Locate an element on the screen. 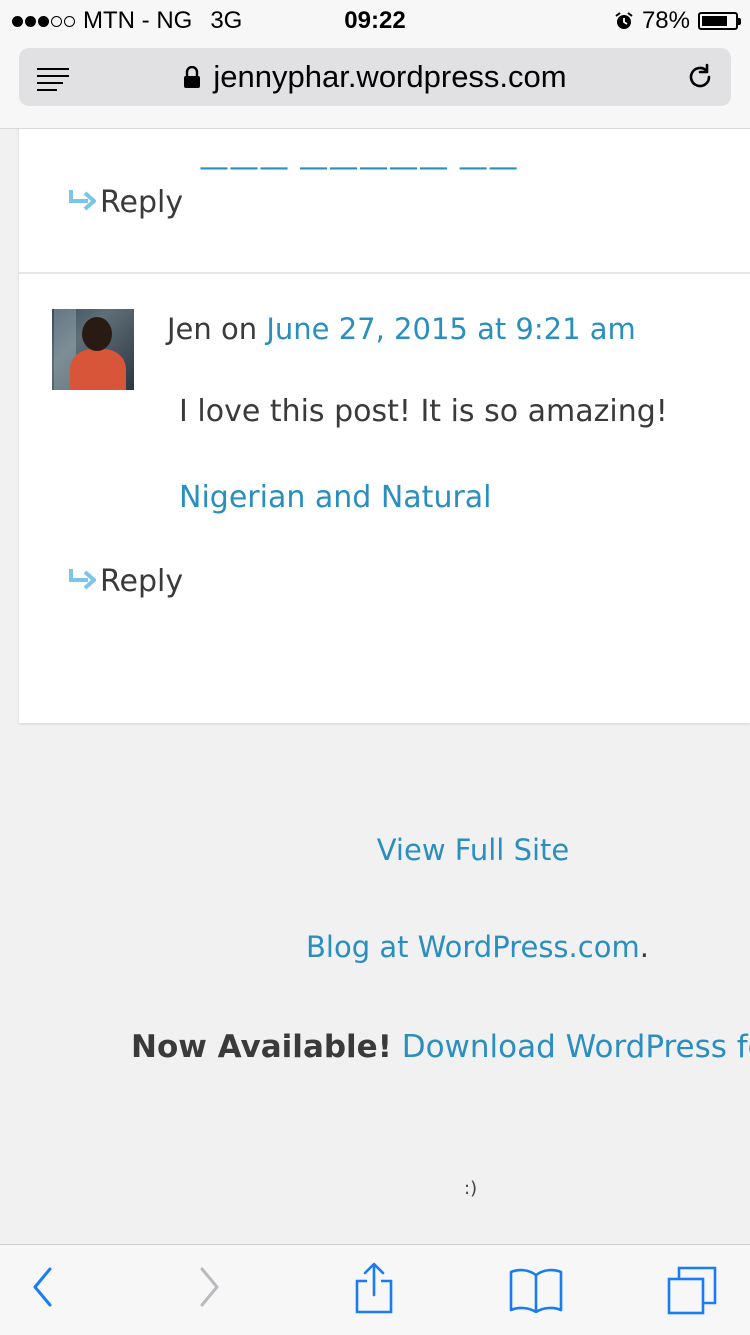  download-wordpress-link: Download WordPress for is located at coordinates (576, 1047).